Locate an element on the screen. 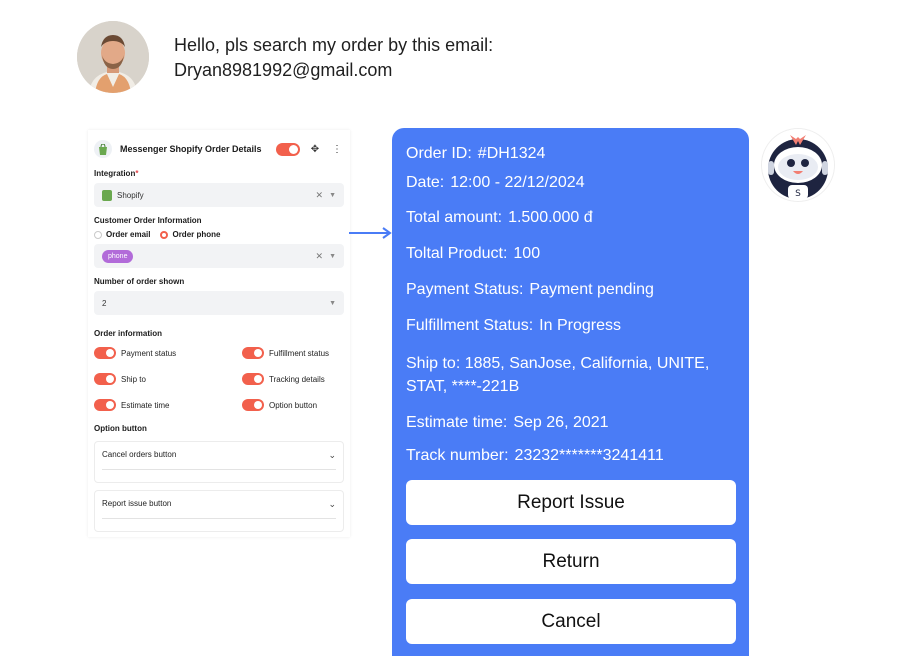  toggle-tracking-details: Tracking details is located at coordinates (292, 379).